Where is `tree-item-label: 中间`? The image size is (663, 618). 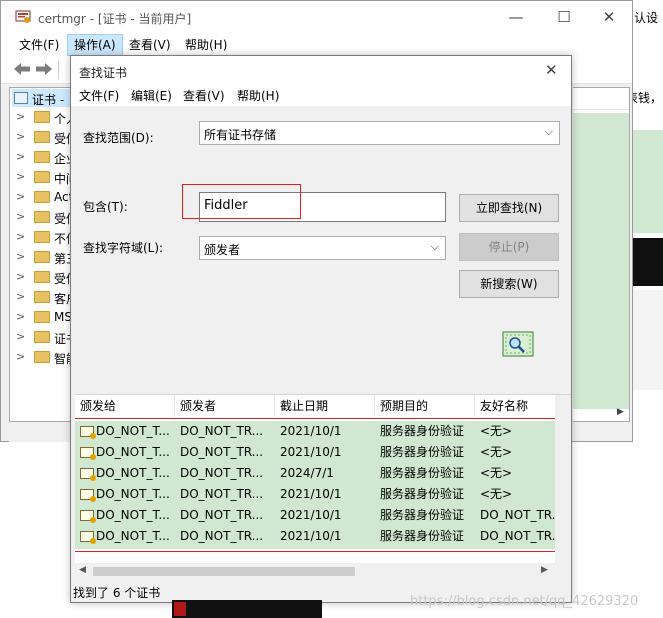 tree-item-label: 中间 is located at coordinates (62, 179).